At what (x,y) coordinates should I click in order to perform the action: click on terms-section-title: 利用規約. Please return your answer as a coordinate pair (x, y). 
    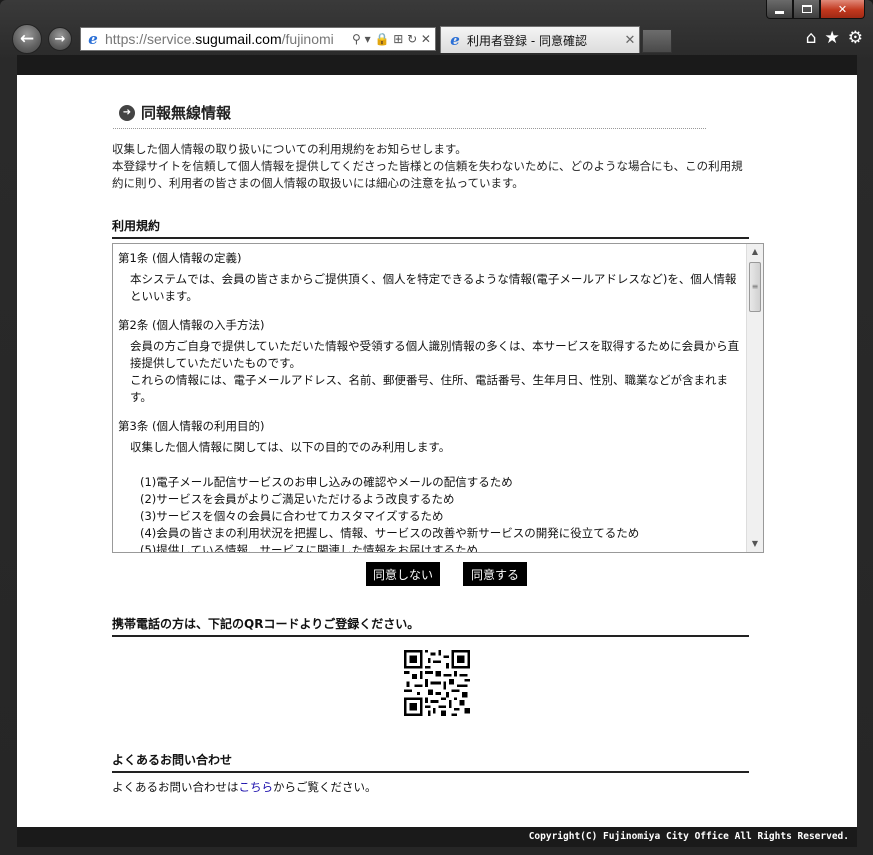
    Looking at the image, I should click on (430, 228).